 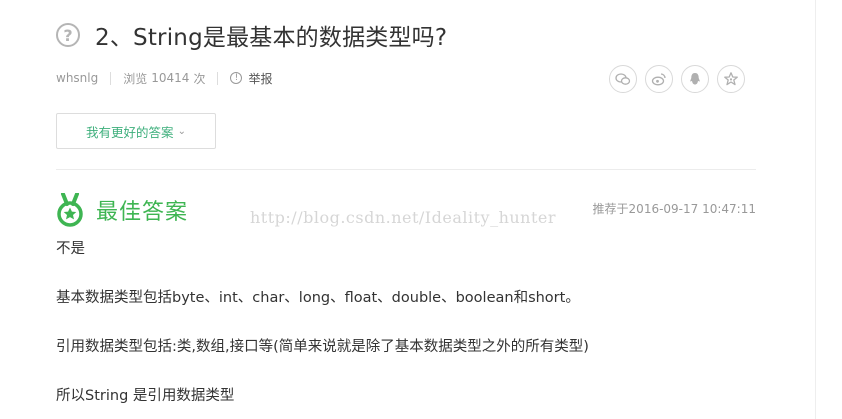 I want to click on section-divider, so click(x=406, y=169).